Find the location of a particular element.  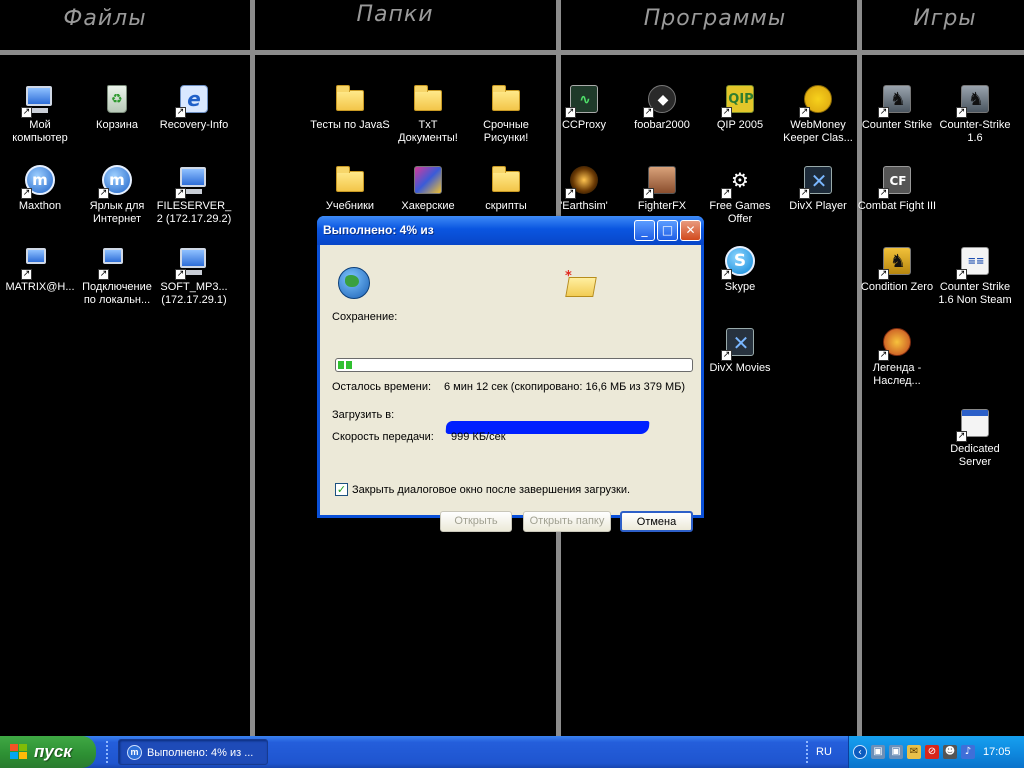

tray-grip is located at coordinates (808, 752).